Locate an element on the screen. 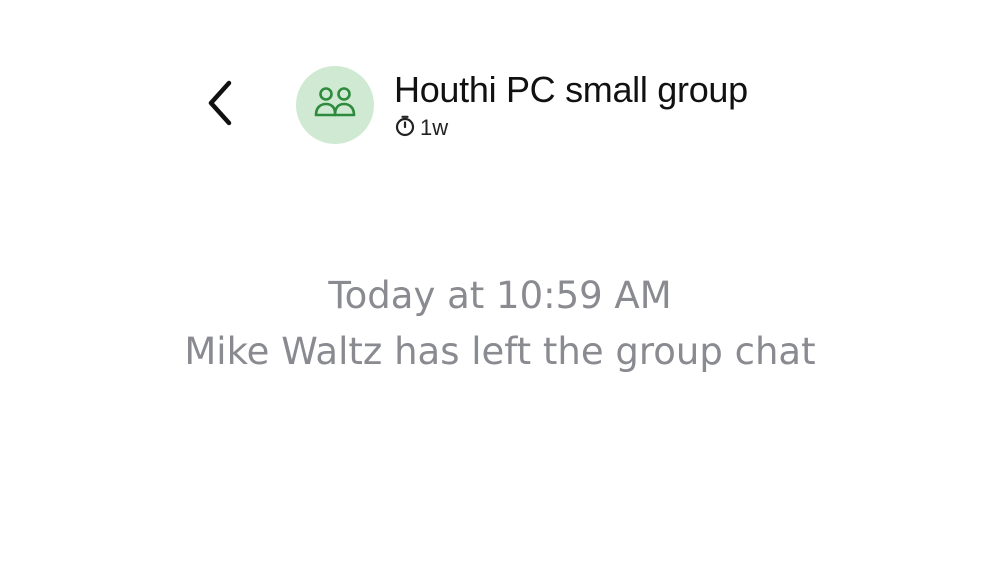 The width and height of the screenshot is (1000, 569). group-title: Houthi PC small group is located at coordinates (571, 90).